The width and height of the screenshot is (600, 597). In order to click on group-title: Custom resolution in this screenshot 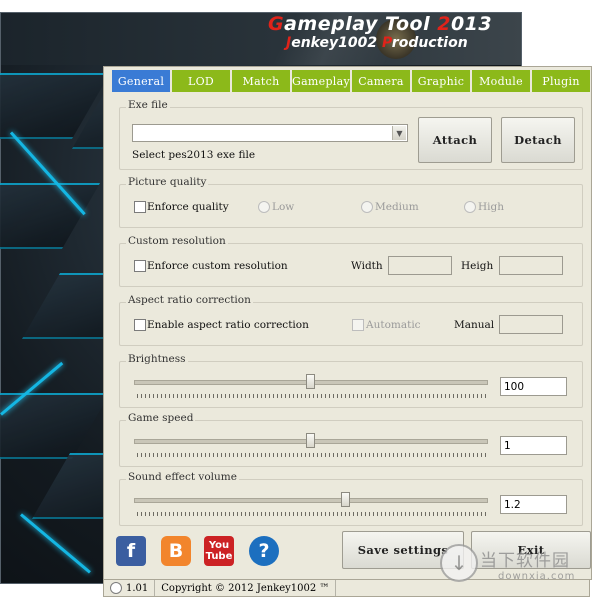, I will do `click(177, 241)`.